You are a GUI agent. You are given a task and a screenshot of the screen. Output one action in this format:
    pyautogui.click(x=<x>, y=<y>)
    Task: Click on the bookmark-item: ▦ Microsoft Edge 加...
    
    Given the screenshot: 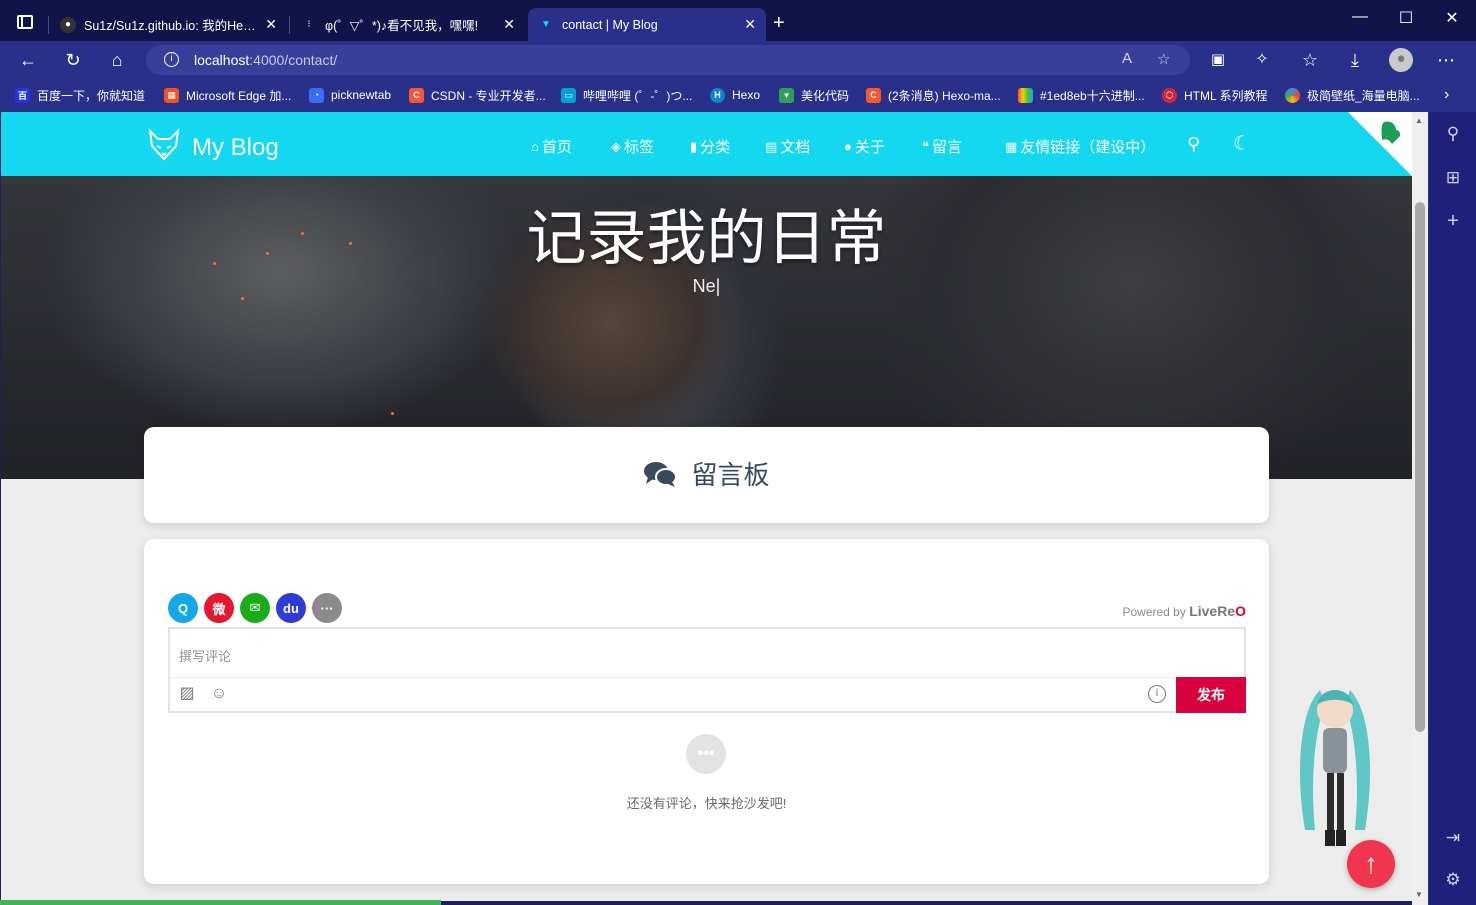 What is the action you would take?
    pyautogui.click(x=227, y=95)
    